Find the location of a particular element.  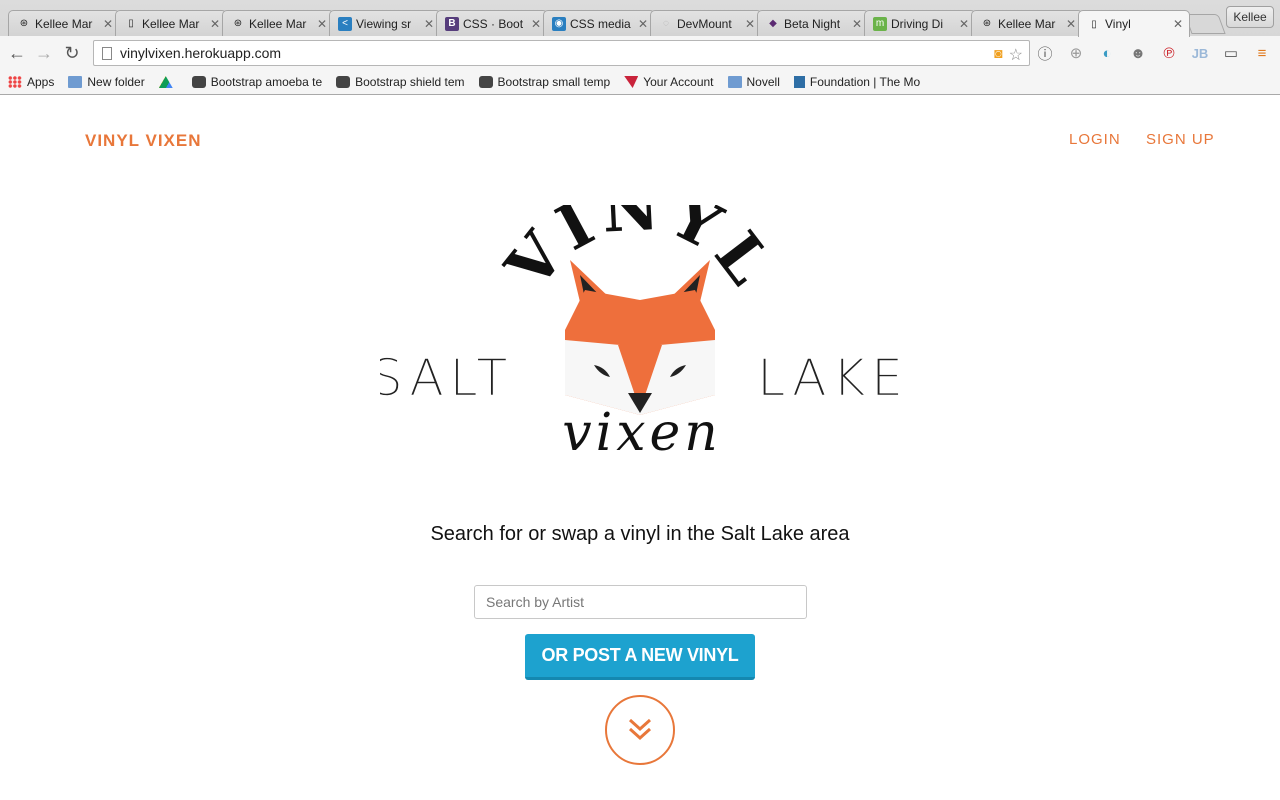

scroll-down-button is located at coordinates (640, 730).